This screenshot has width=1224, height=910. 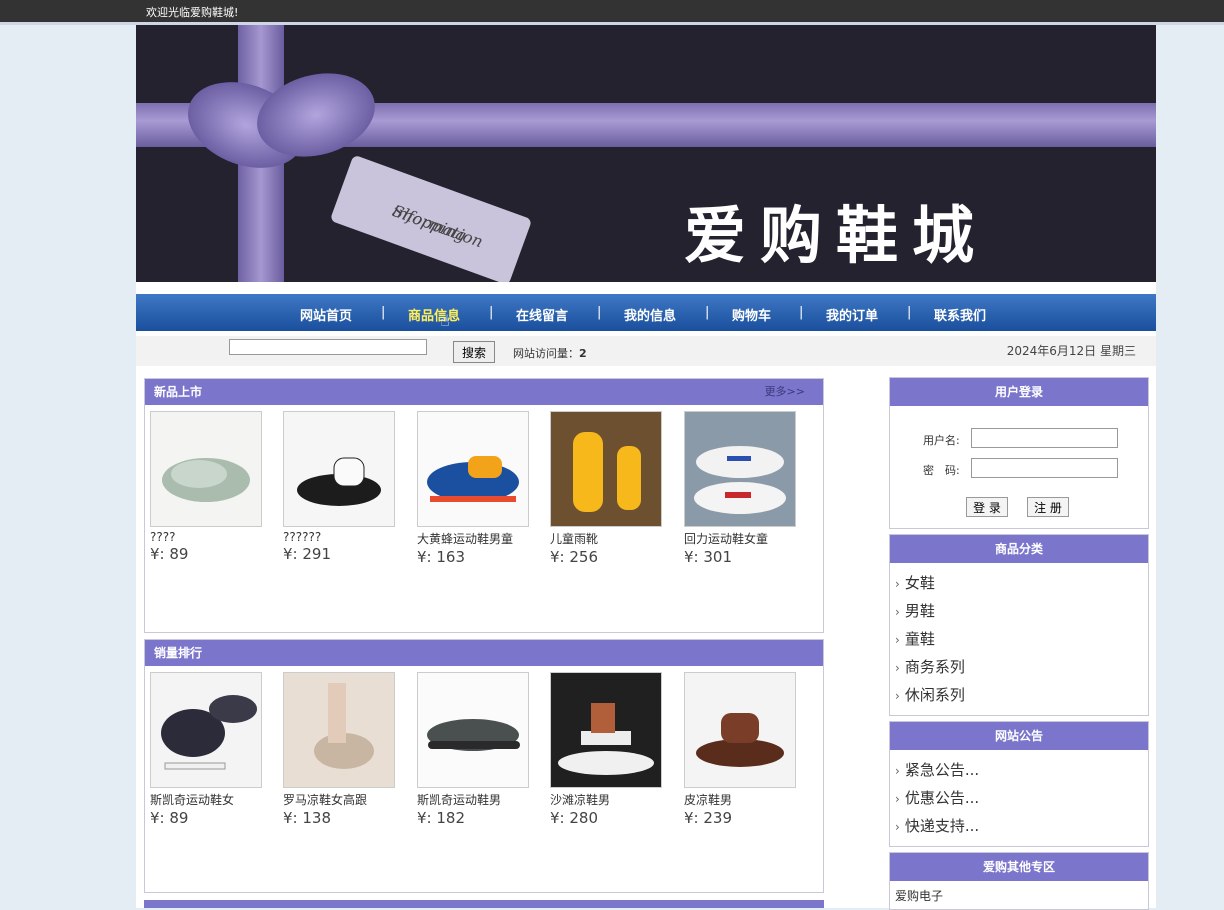 What do you see at coordinates (708, 557) in the screenshot?
I see `product-price: ¥: 301` at bounding box center [708, 557].